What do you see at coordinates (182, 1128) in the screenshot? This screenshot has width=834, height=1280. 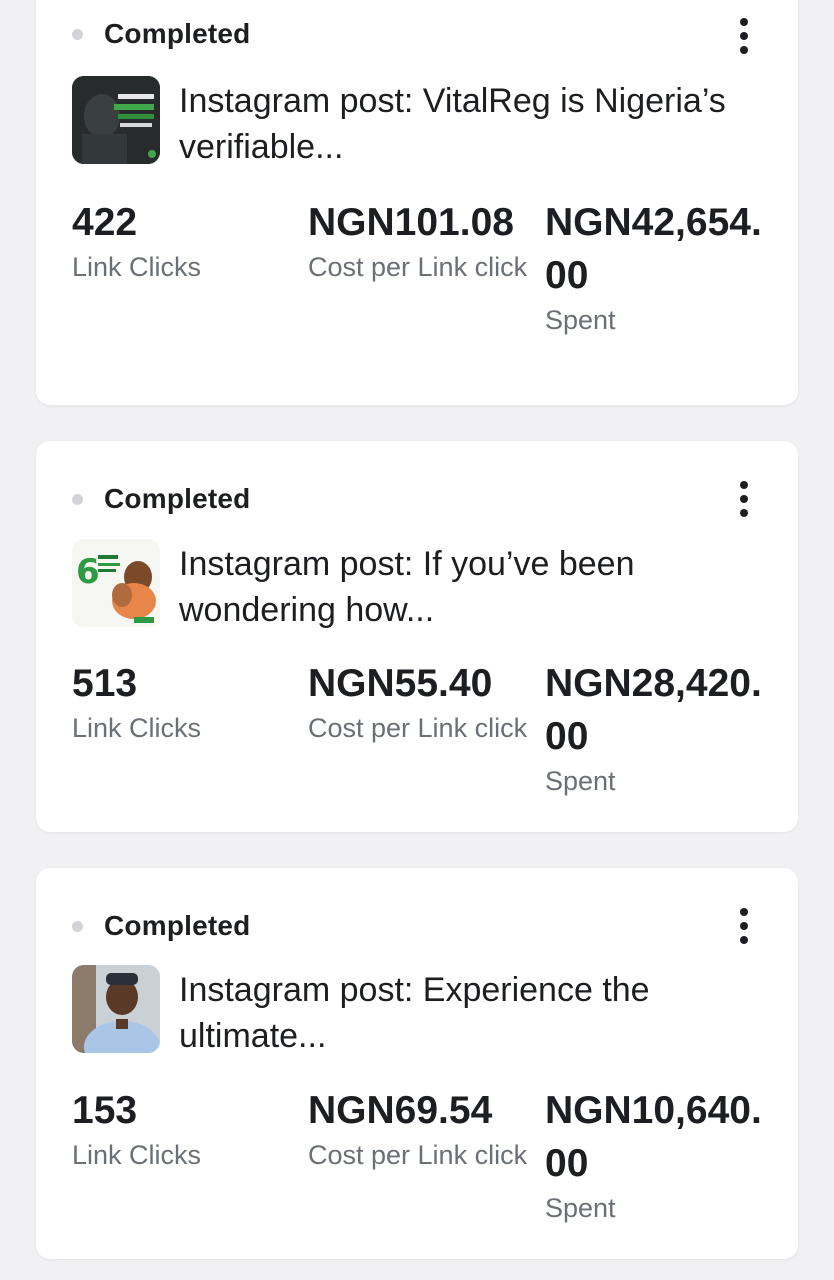 I see `link-clicks-metric: 153 Link Clicks` at bounding box center [182, 1128].